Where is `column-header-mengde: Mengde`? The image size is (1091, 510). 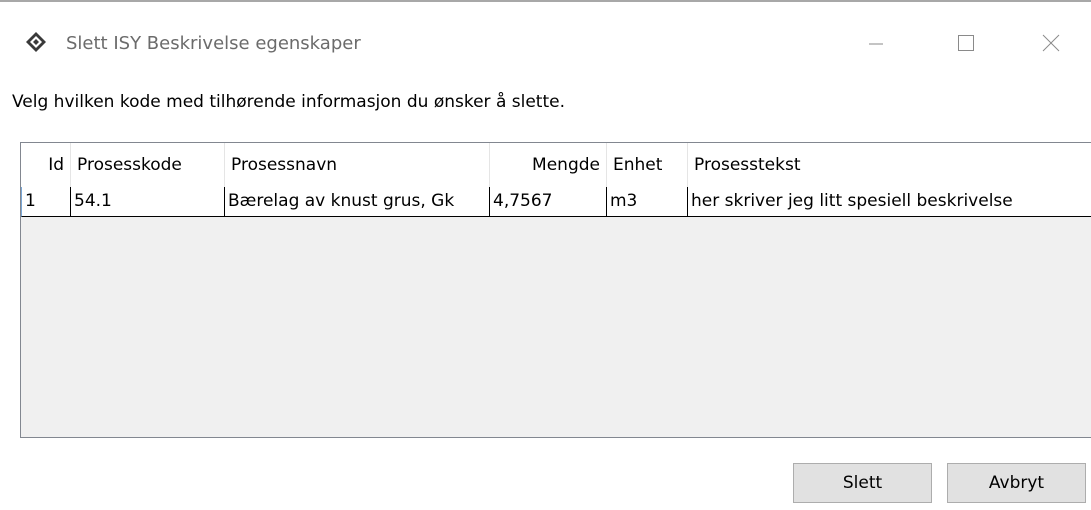 column-header-mengde: Mengde is located at coordinates (548, 165).